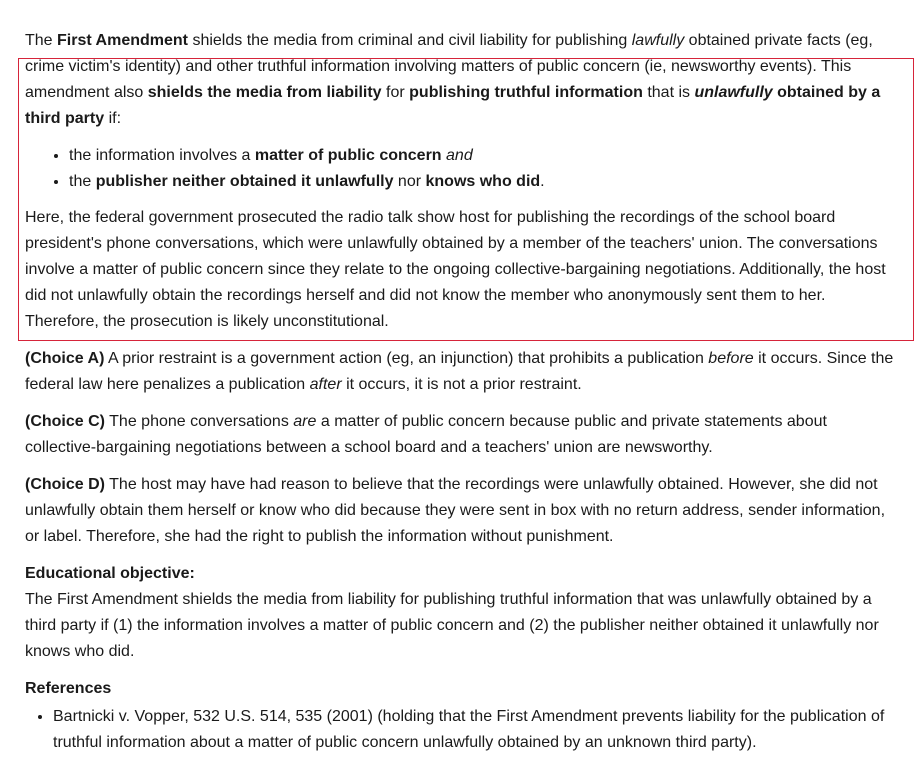 This screenshot has width=922, height=763. I want to click on intro-bold-italic-unlawfully: unlawfully, so click(733, 92).